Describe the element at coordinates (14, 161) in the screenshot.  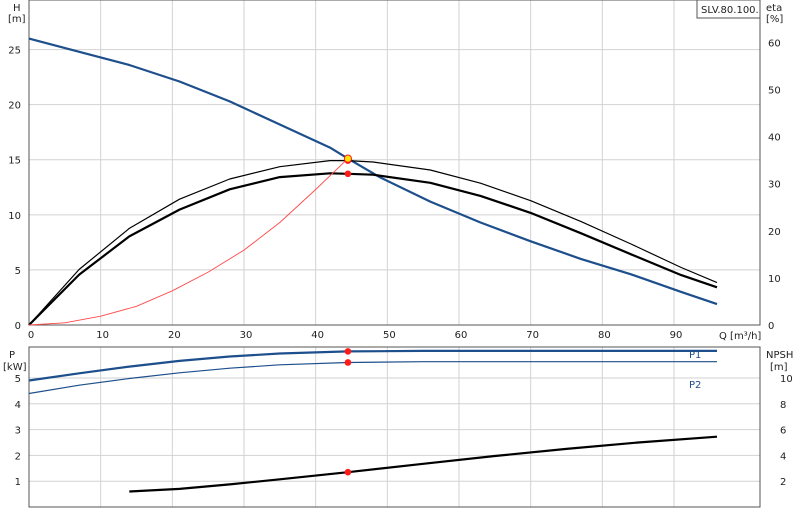
I see `head-tick-label: 15` at that location.